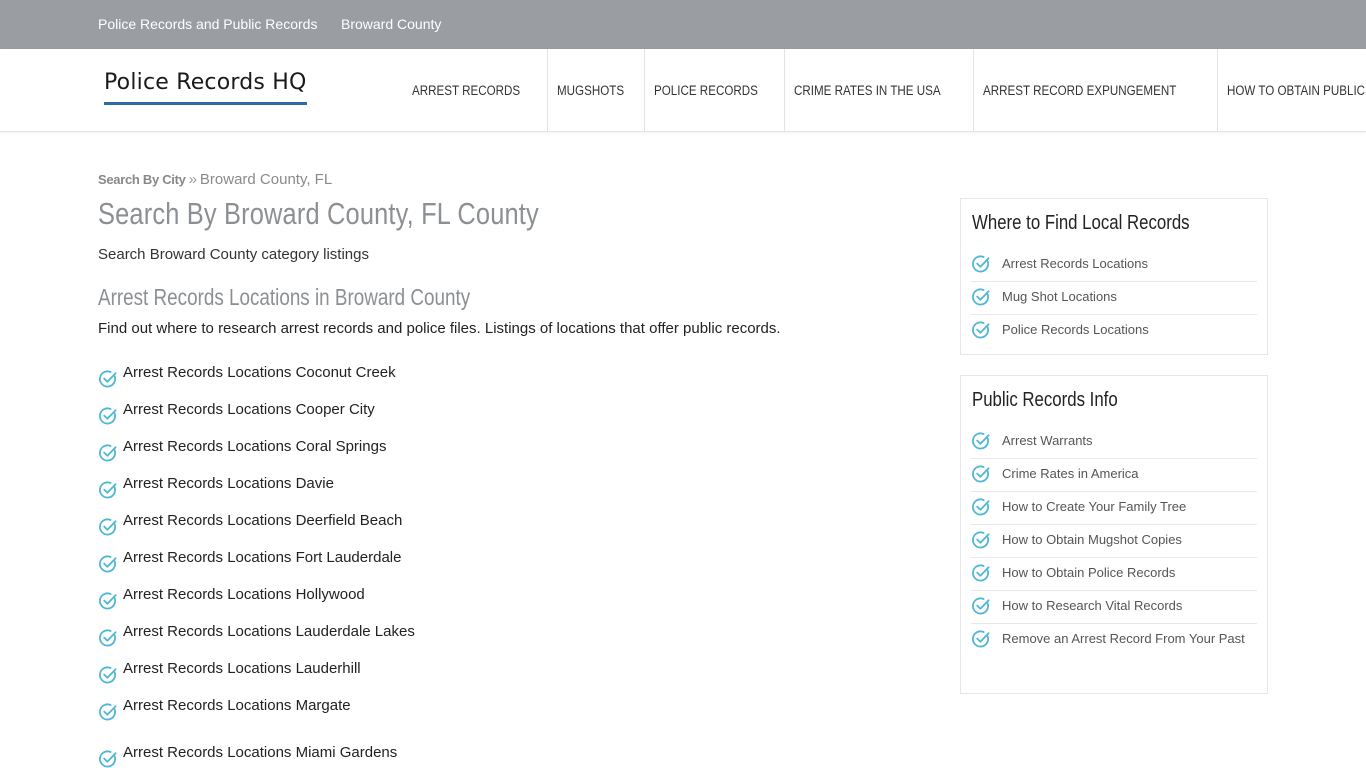 The image size is (1366, 768). I want to click on nav-label: ARREST RECORD EXPUNGEMENT, so click(1080, 90).